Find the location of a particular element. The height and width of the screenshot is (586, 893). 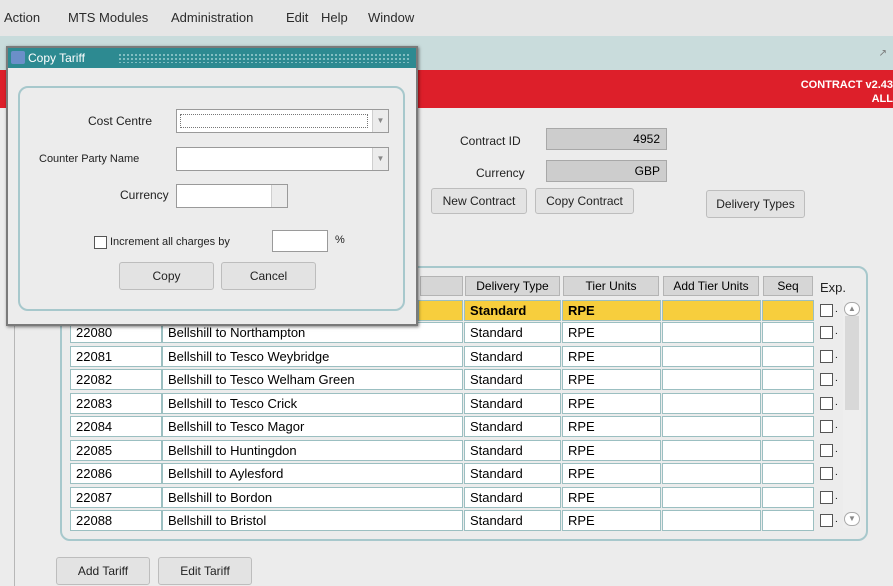

scroll-thumb is located at coordinates (852, 363).